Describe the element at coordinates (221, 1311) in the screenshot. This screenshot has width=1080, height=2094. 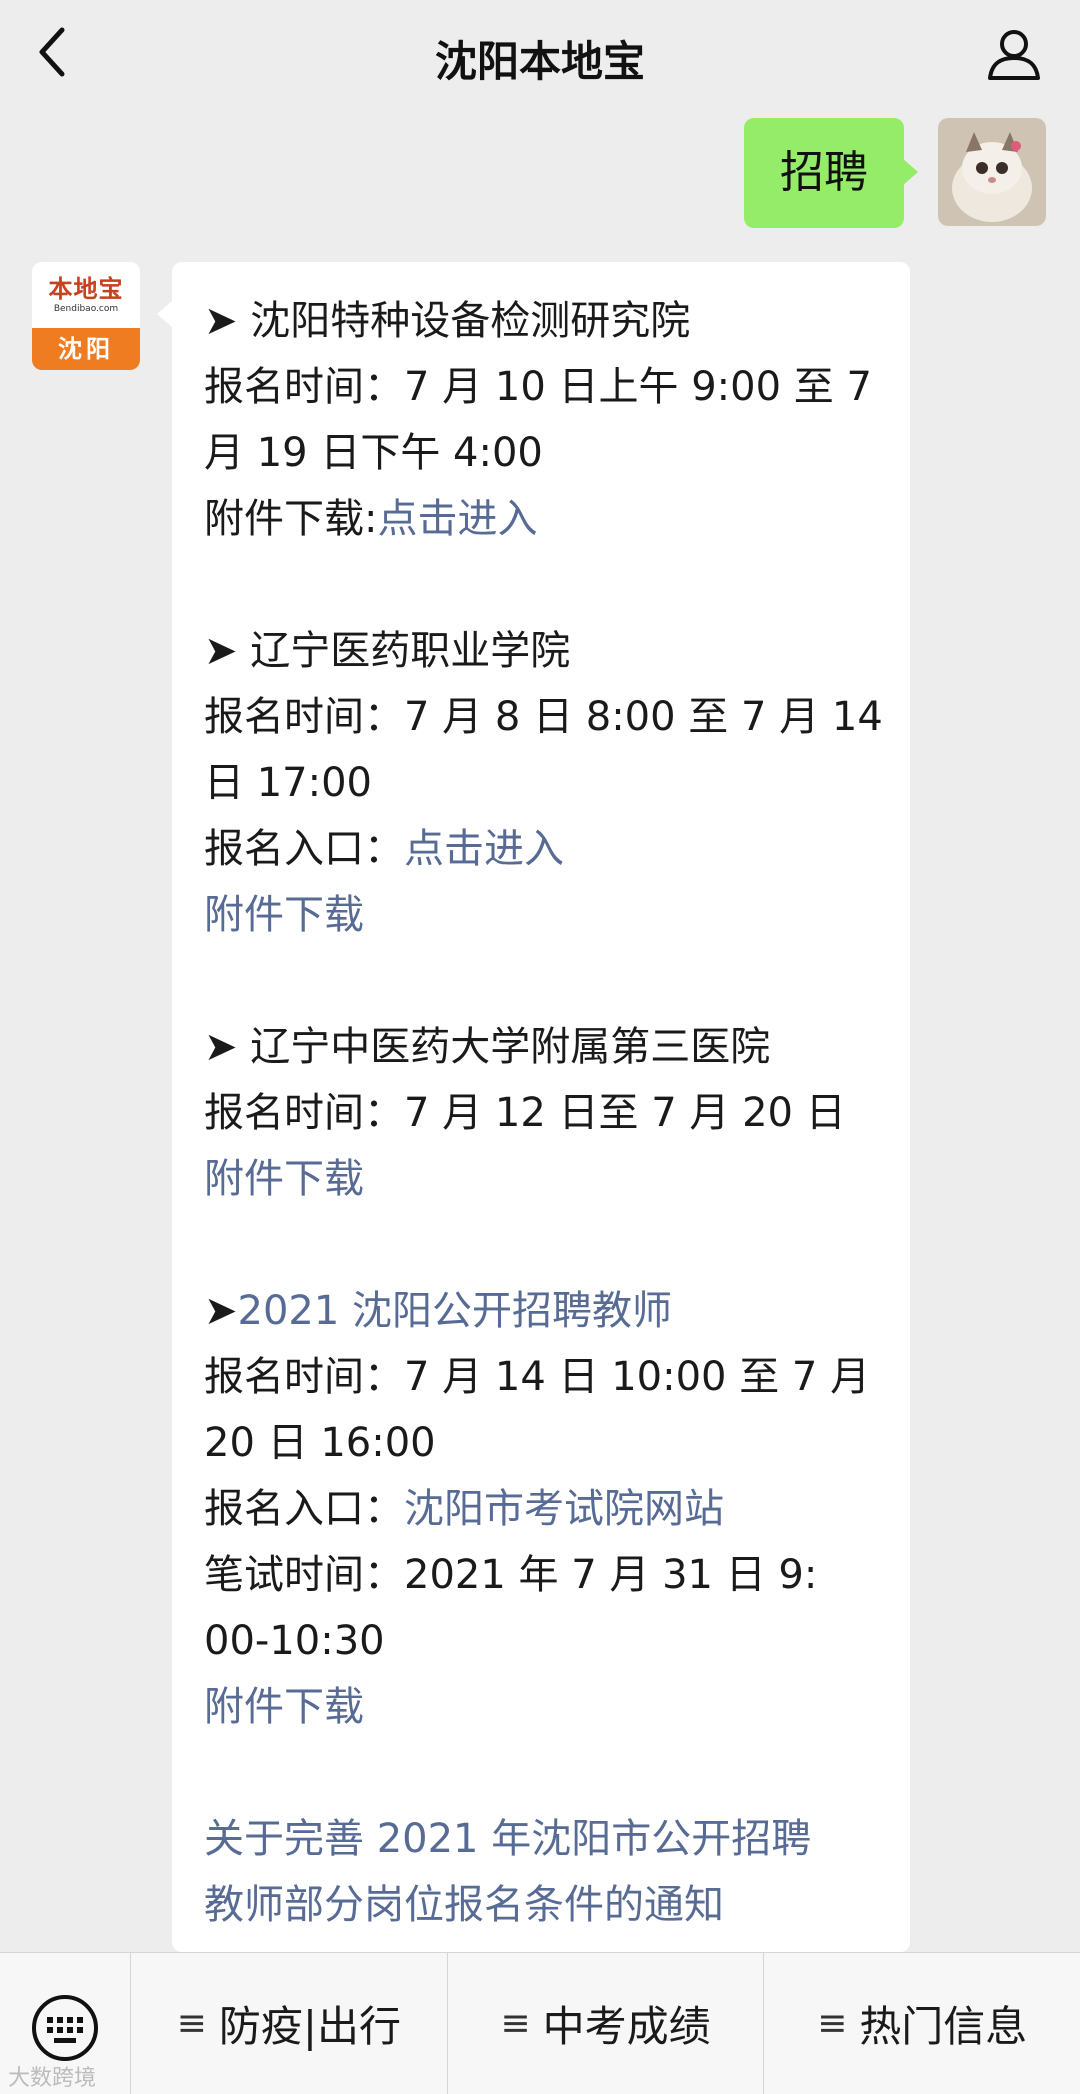
I see `arrow-icon: ➤` at that location.